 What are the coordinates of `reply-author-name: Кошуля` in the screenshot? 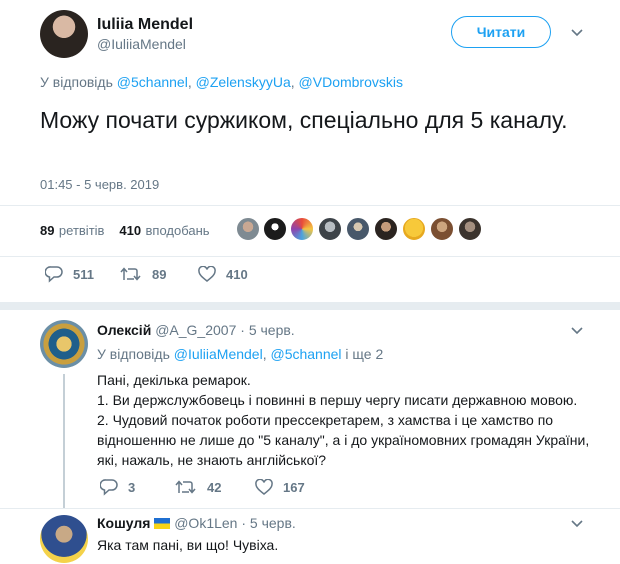 It's located at (123, 523).